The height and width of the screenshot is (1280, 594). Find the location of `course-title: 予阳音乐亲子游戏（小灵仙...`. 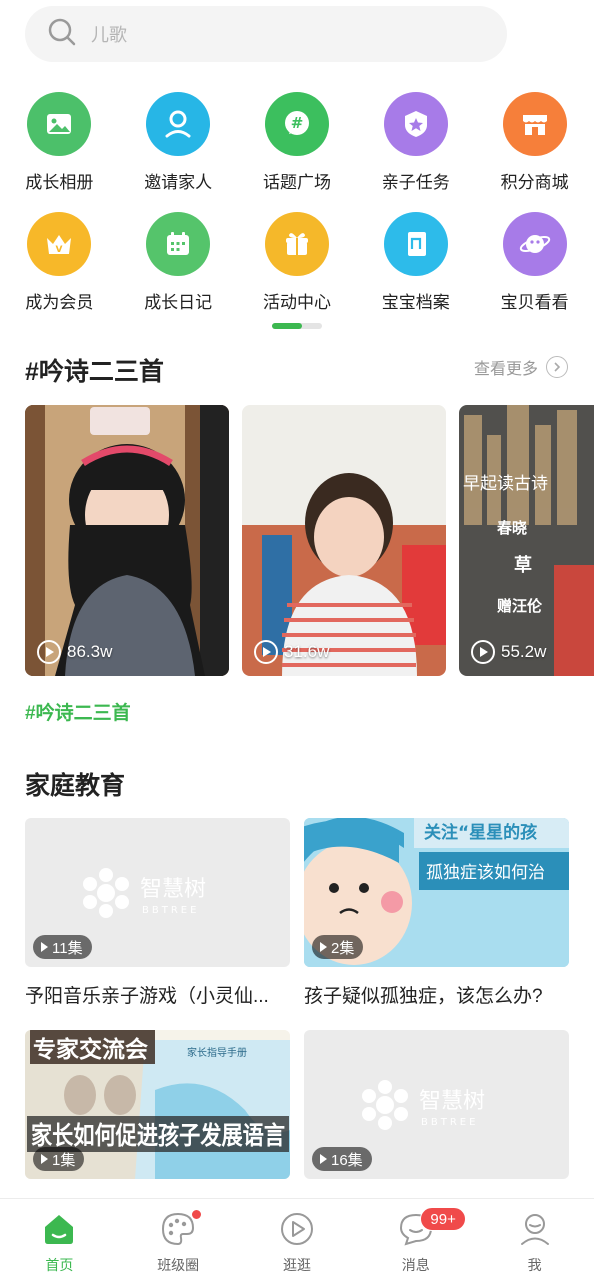

course-title: 予阳音乐亲子游戏（小灵仙... is located at coordinates (147, 996).